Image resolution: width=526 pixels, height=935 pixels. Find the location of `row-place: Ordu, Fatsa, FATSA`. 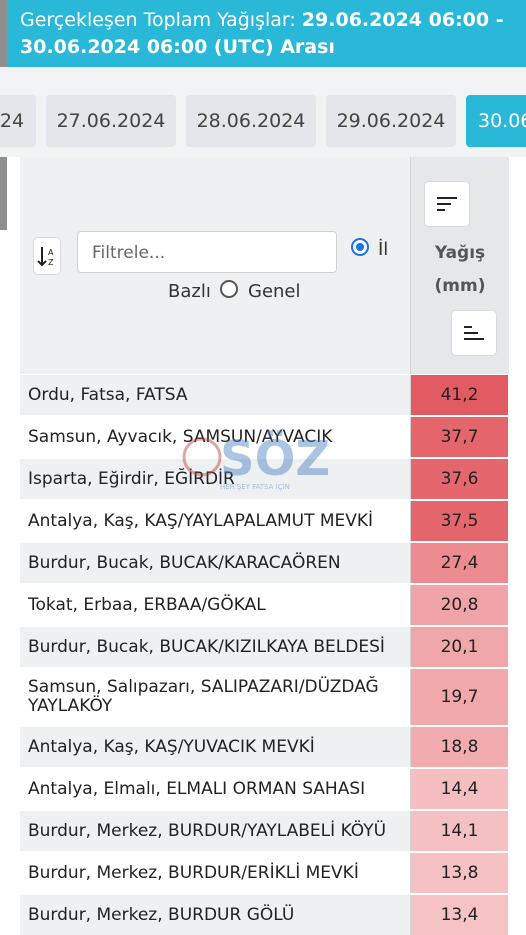

row-place: Ordu, Fatsa, FATSA is located at coordinates (215, 395).